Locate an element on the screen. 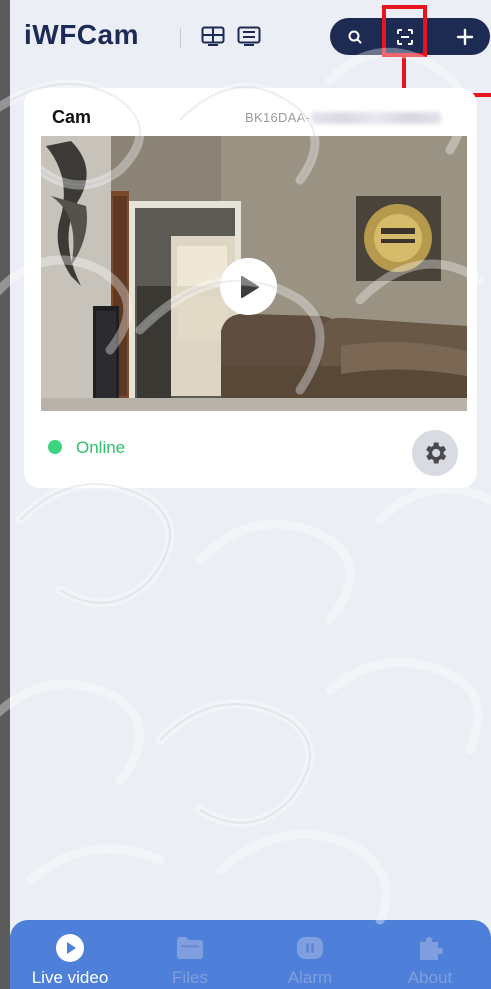 This screenshot has width=491, height=989. nav-live-video: Live video is located at coordinates (70, 954).